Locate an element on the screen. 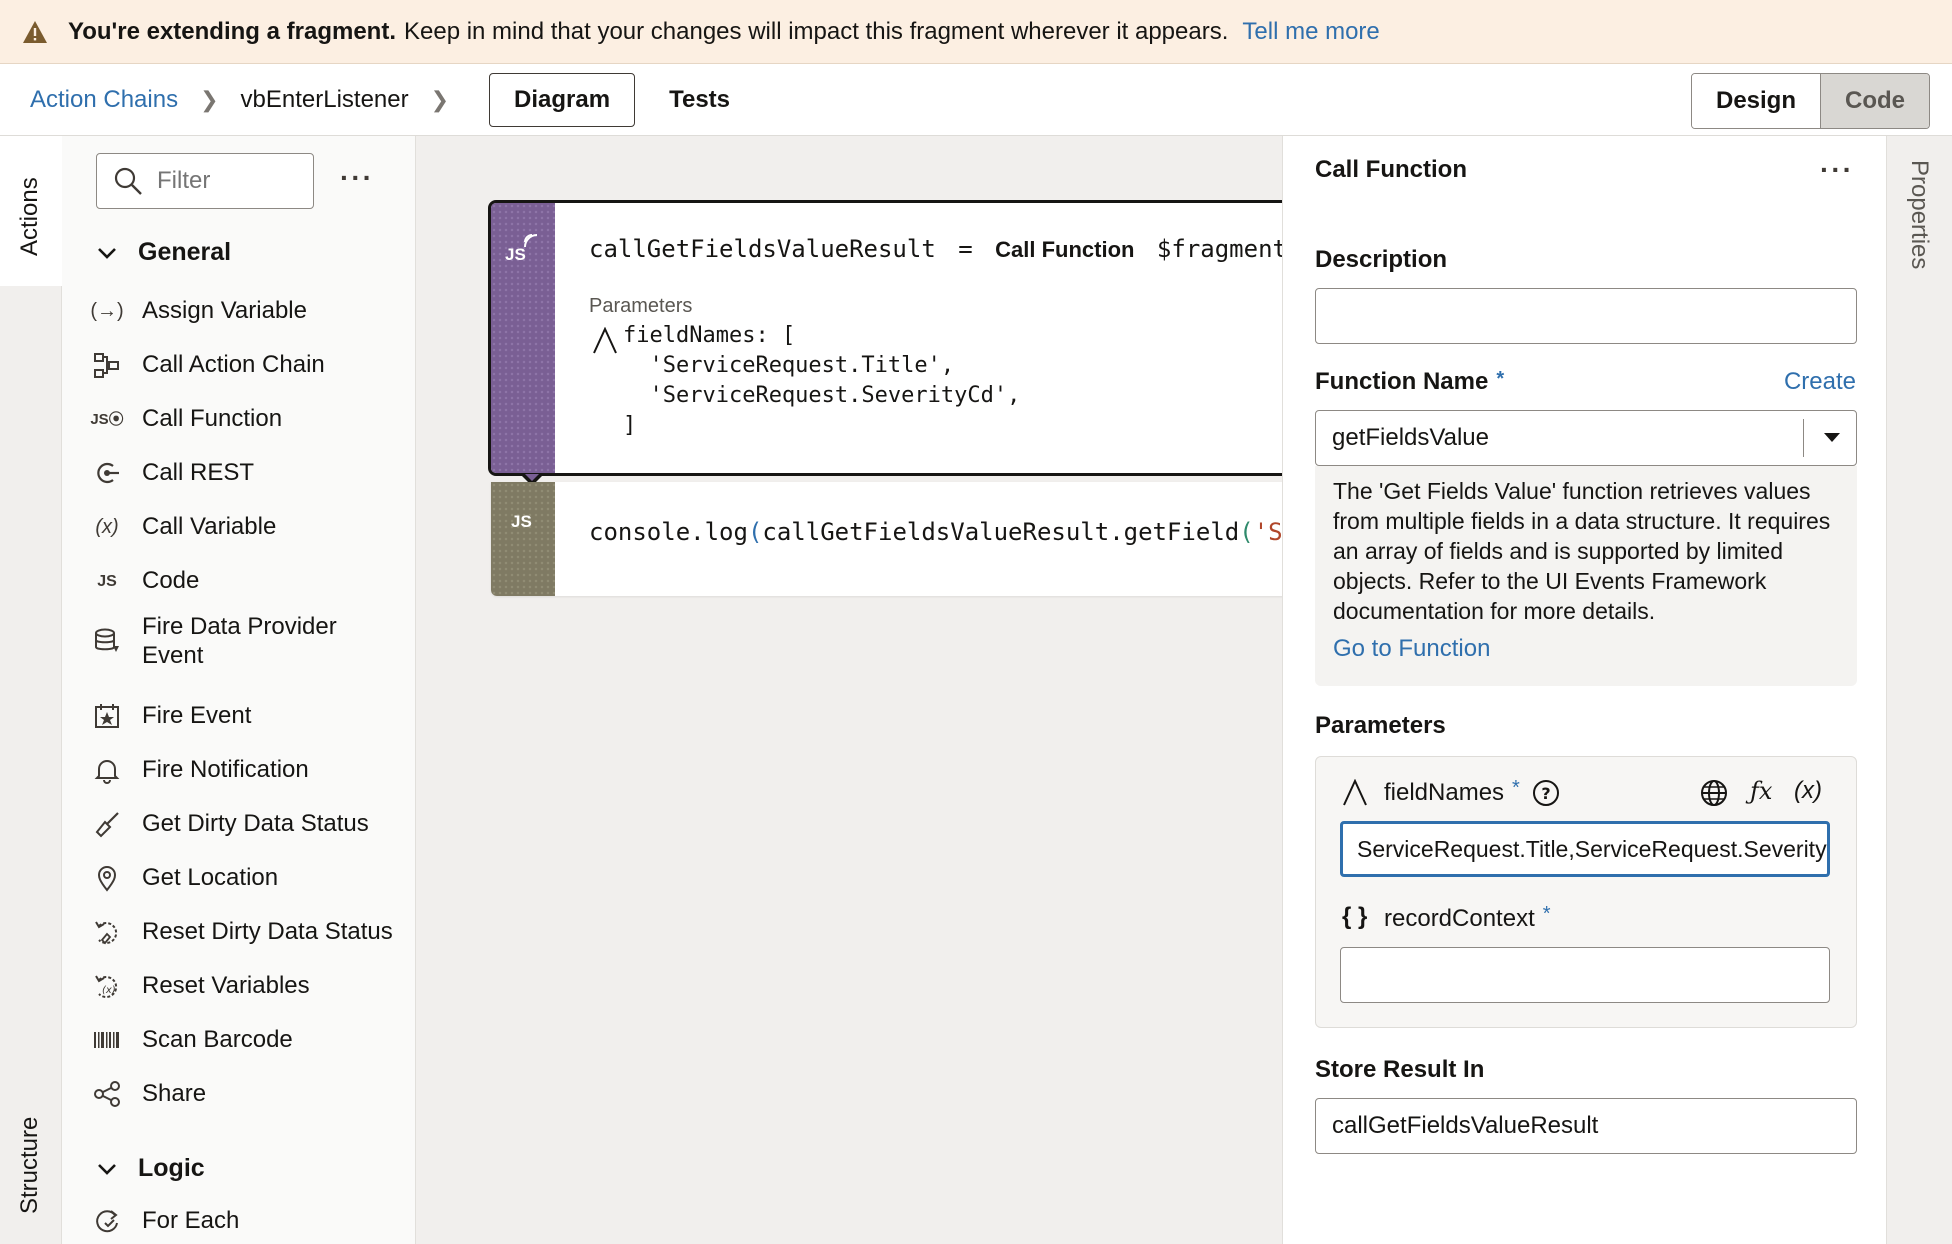  section-general: General is located at coordinates (163, 252).